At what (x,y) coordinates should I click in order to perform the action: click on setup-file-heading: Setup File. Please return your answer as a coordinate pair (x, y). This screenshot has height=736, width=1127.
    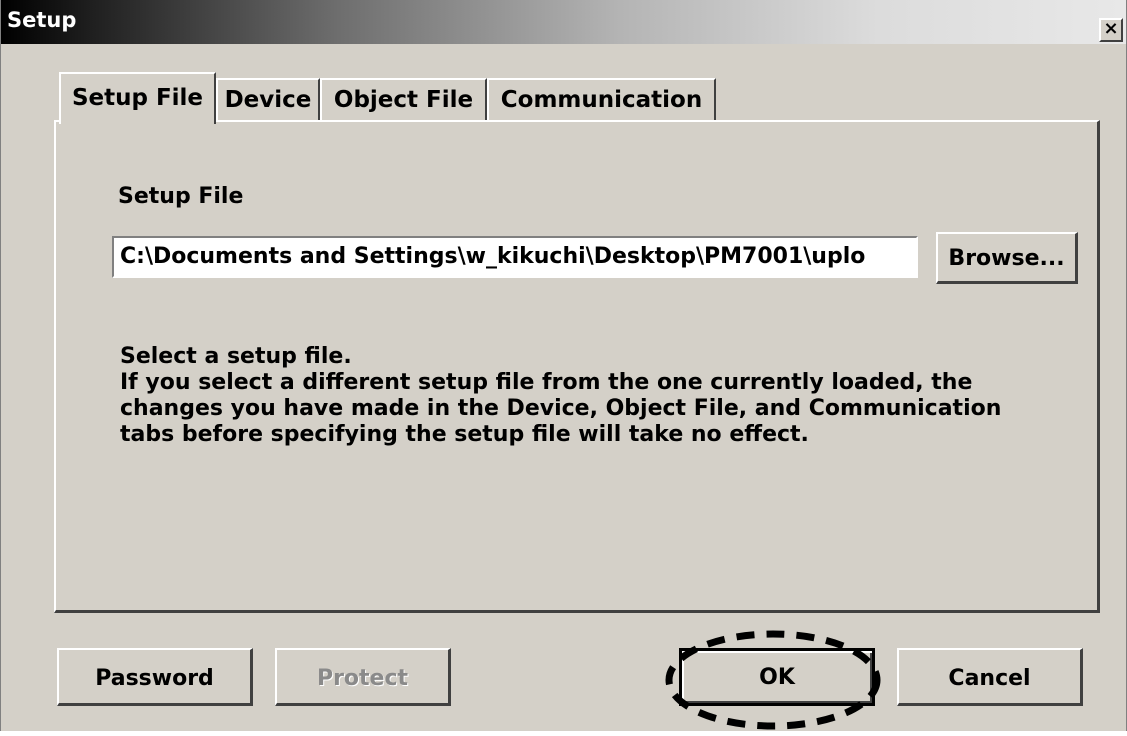
    Looking at the image, I should click on (181, 196).